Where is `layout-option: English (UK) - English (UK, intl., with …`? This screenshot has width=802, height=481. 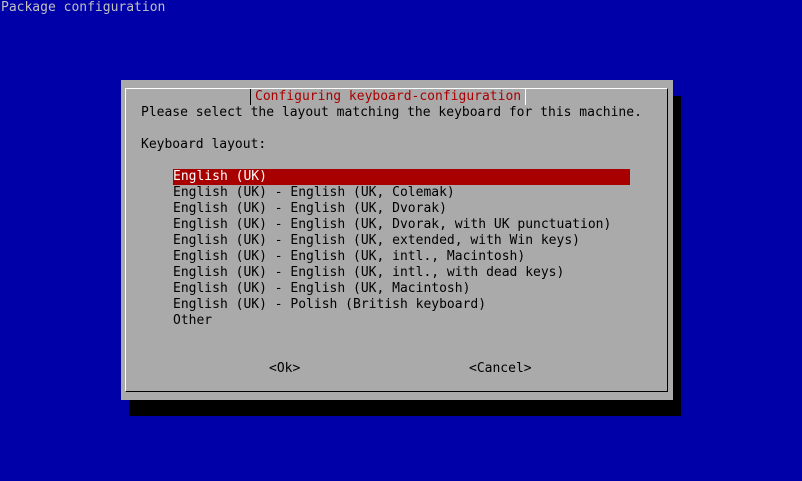
layout-option: English (UK) - English (UK, intl., with … is located at coordinates (401, 273).